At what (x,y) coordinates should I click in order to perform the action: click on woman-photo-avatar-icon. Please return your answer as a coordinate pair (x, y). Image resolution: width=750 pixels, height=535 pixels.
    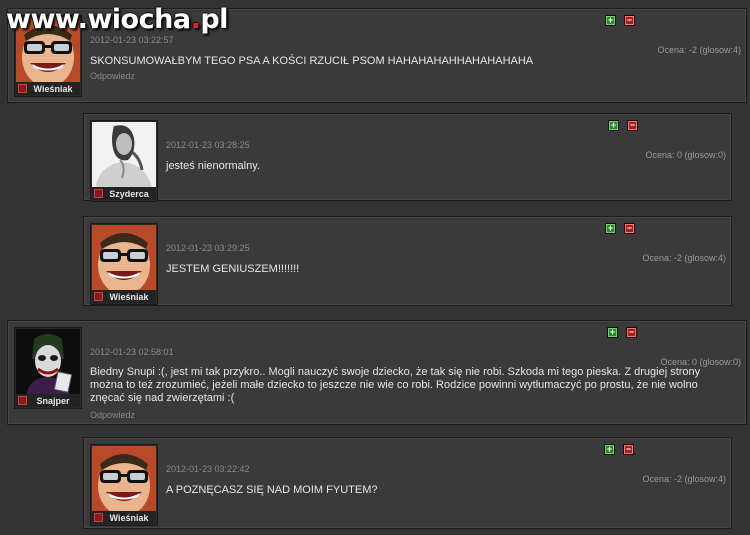
    Looking at the image, I should click on (124, 155).